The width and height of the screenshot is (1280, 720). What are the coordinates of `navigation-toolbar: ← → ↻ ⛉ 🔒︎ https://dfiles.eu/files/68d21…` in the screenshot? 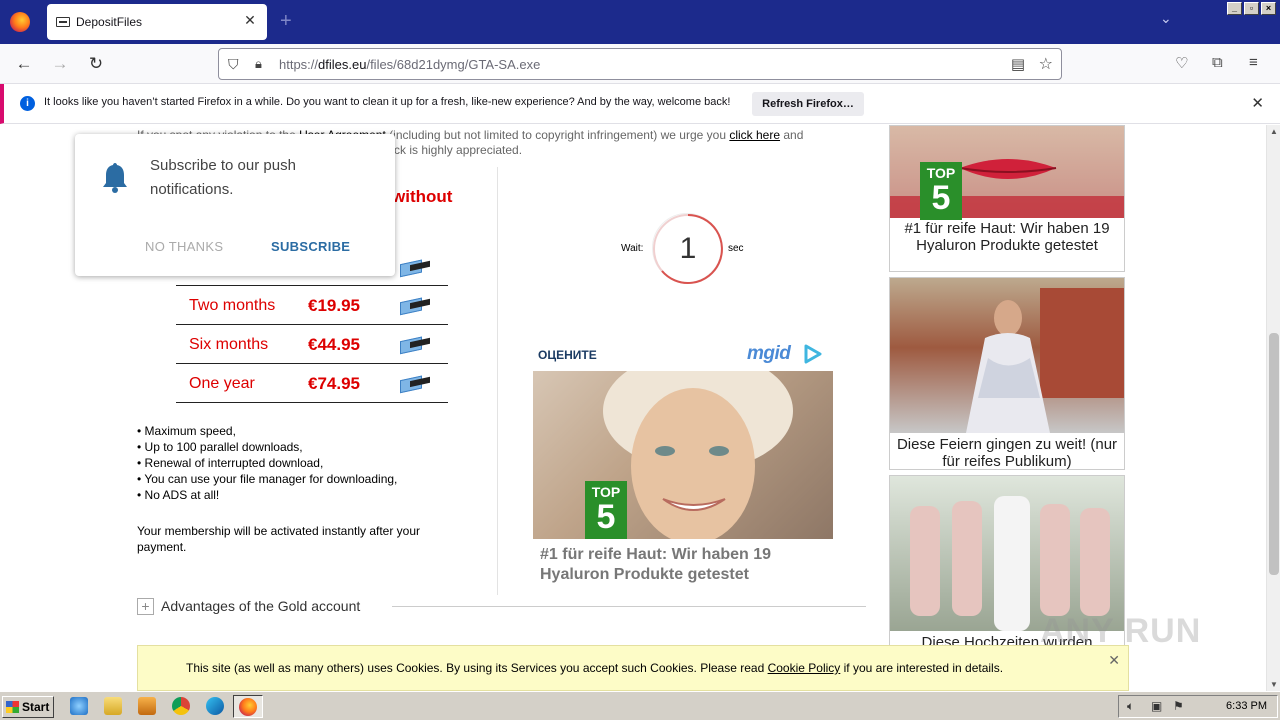 It's located at (640, 64).